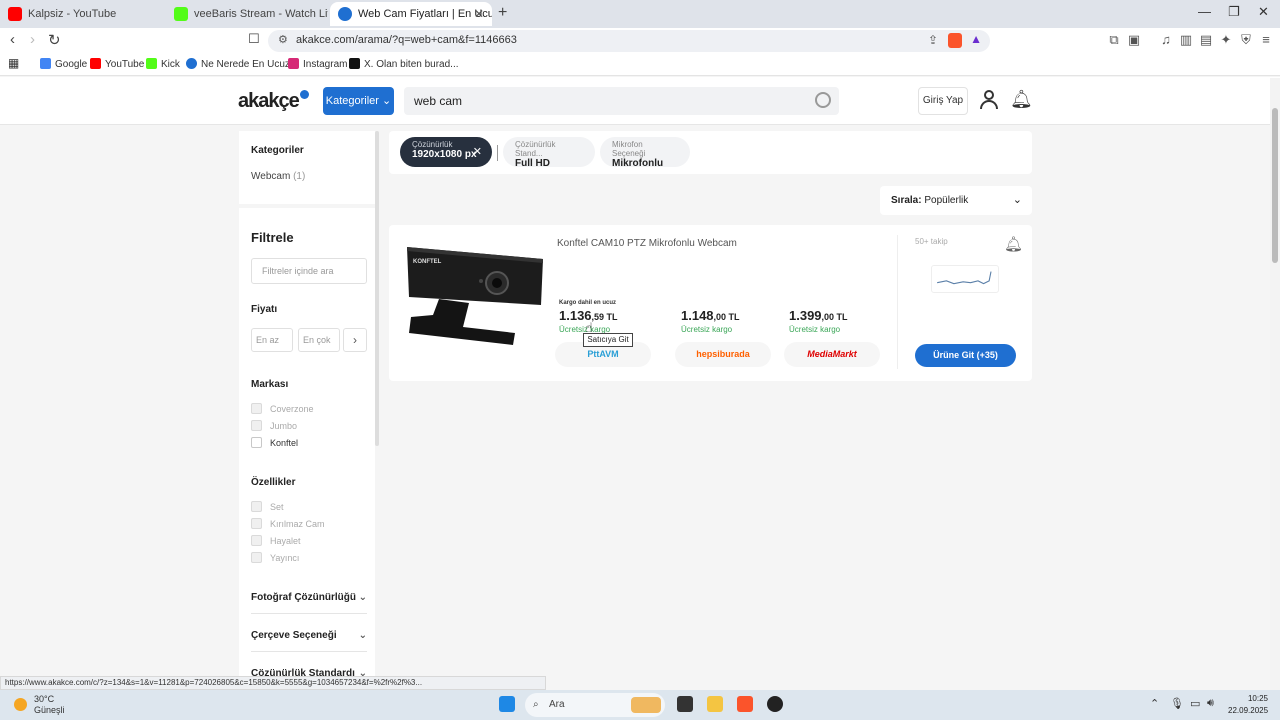 The width and height of the screenshot is (1280, 720). Describe the element at coordinates (254, 39) in the screenshot. I see `bookmark-icon: ☐` at that location.